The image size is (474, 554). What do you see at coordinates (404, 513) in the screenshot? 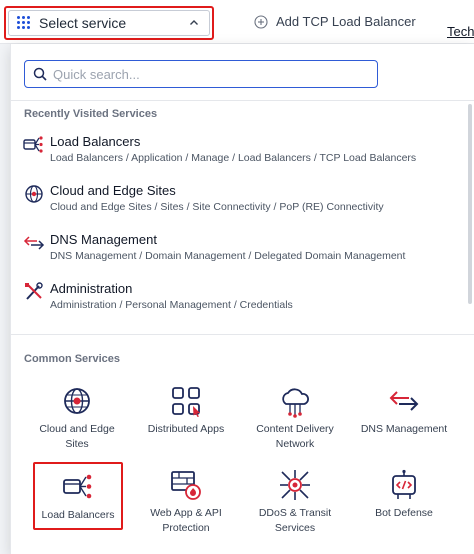
I see `tile-label: Bot Defense` at bounding box center [404, 513].